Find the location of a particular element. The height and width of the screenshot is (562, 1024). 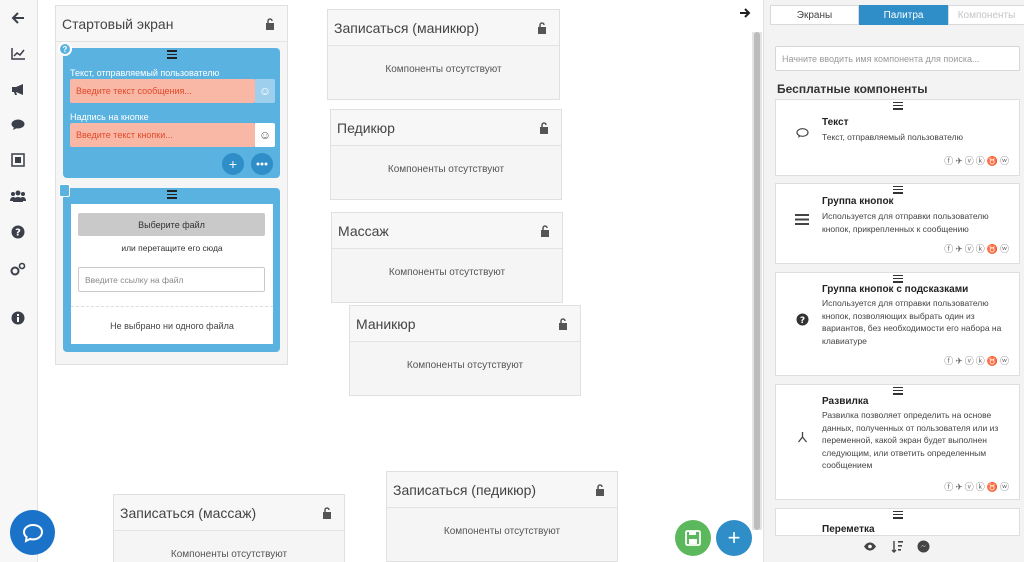

card-title: Текст is located at coordinates (835, 122).